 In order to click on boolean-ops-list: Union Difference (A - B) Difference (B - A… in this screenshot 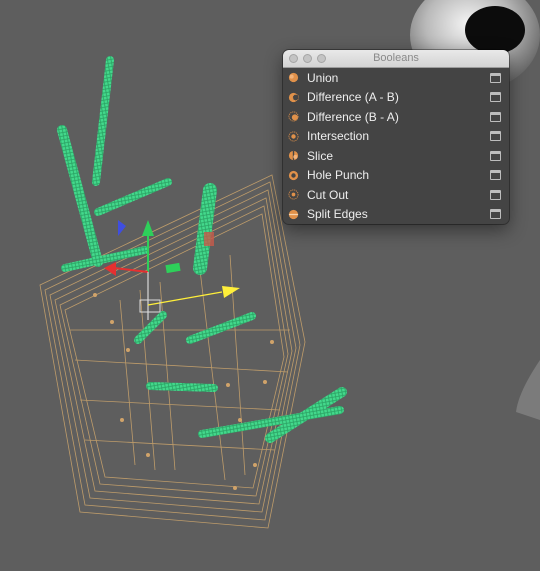, I will do `click(396, 146)`.